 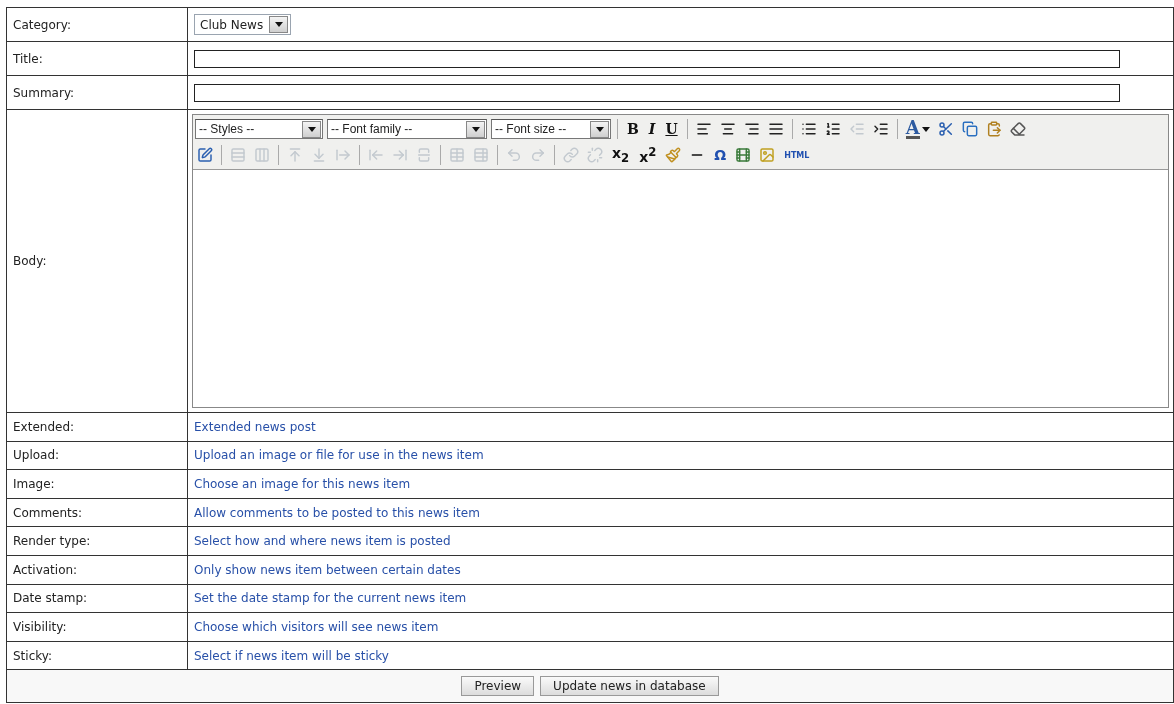 What do you see at coordinates (633, 129) in the screenshot?
I see `toolbar-button: B` at bounding box center [633, 129].